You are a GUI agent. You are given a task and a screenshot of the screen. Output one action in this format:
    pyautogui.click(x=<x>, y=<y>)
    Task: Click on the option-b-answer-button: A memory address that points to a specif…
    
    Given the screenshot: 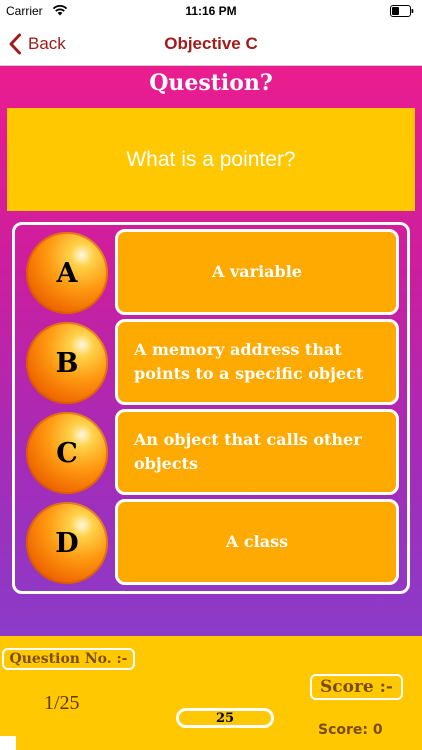 What is the action you would take?
    pyautogui.click(x=257, y=362)
    